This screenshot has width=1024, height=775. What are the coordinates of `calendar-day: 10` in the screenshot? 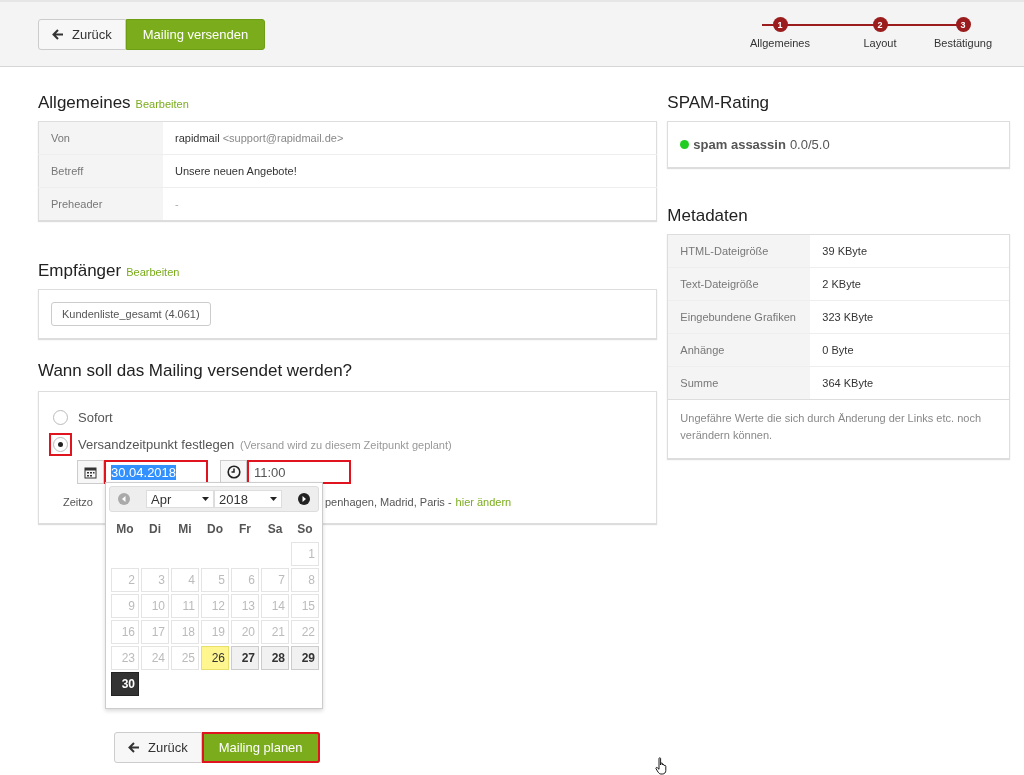 It's located at (155, 606).